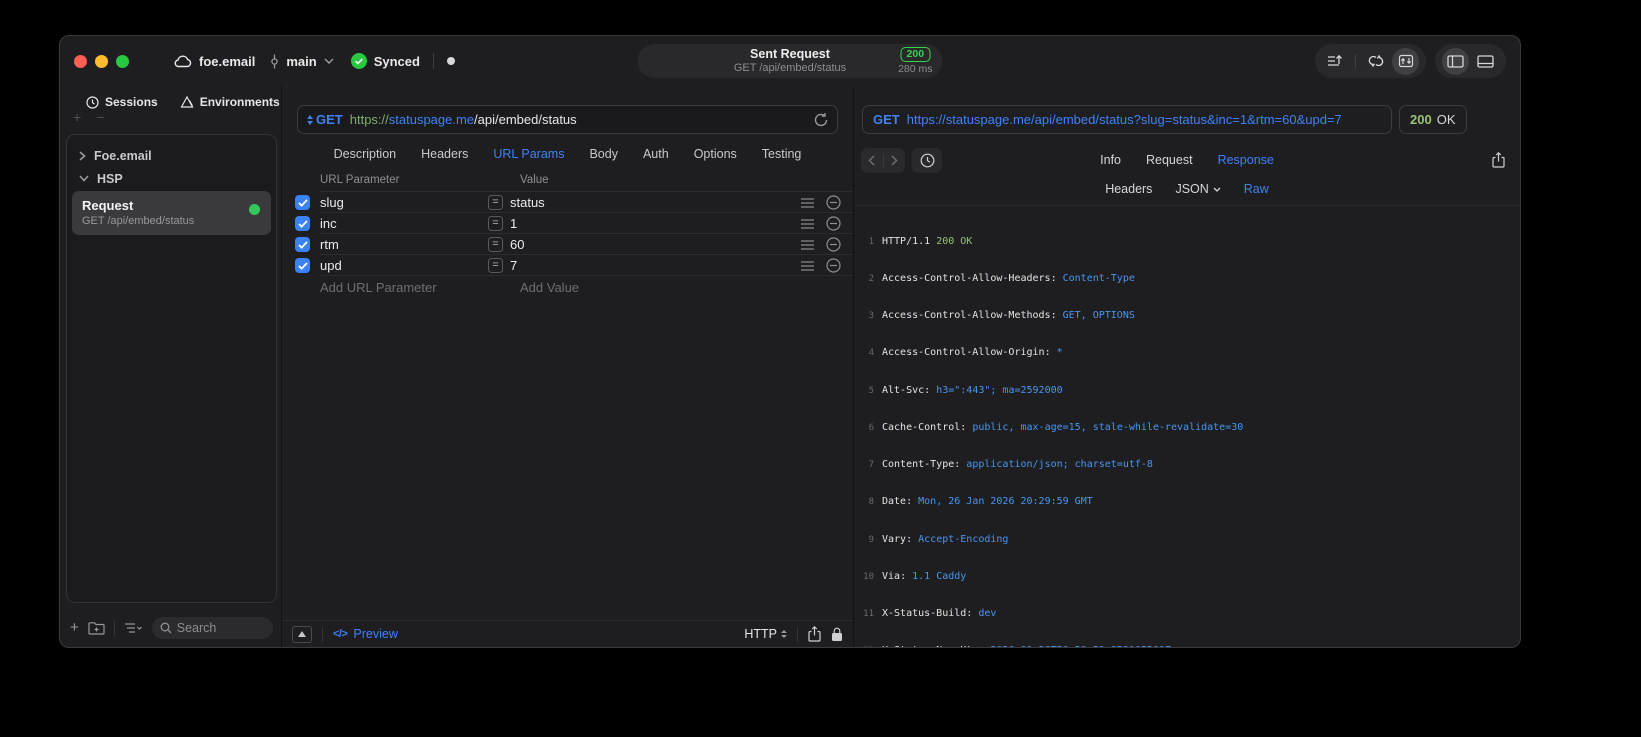 The height and width of the screenshot is (737, 1641). Describe the element at coordinates (1405, 61) in the screenshot. I see `send-receive-icon` at that location.